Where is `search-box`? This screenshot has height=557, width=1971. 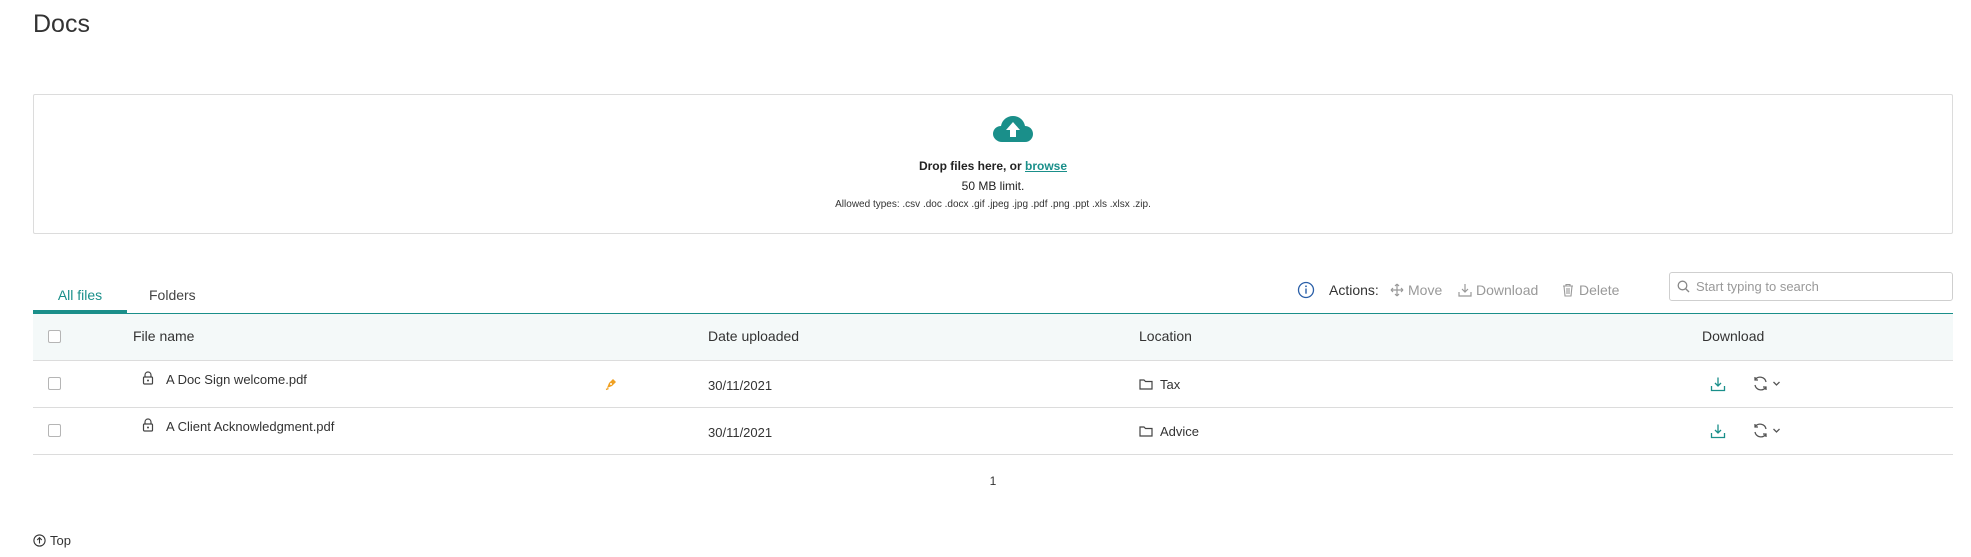
search-box is located at coordinates (1811, 286).